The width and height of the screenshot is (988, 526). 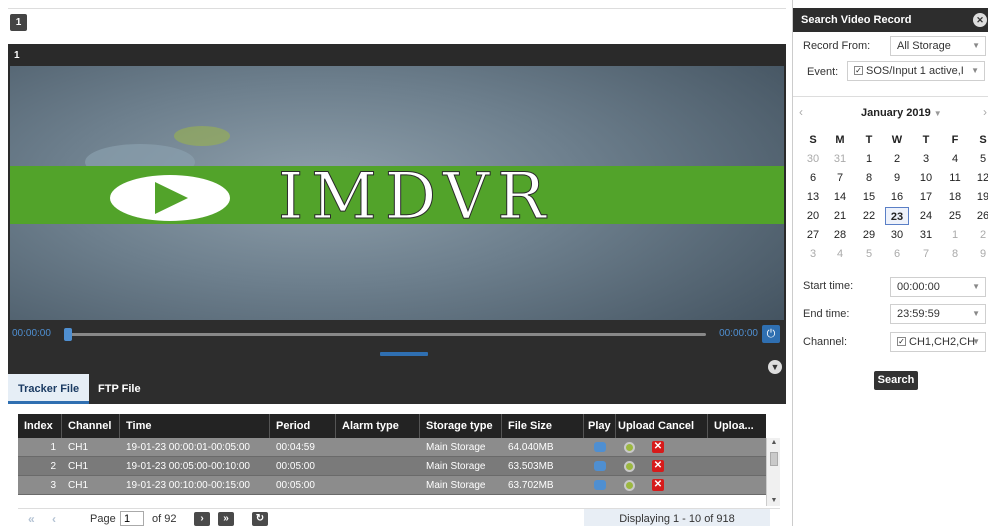 I want to click on panel-divider, so click(x=397, y=355).